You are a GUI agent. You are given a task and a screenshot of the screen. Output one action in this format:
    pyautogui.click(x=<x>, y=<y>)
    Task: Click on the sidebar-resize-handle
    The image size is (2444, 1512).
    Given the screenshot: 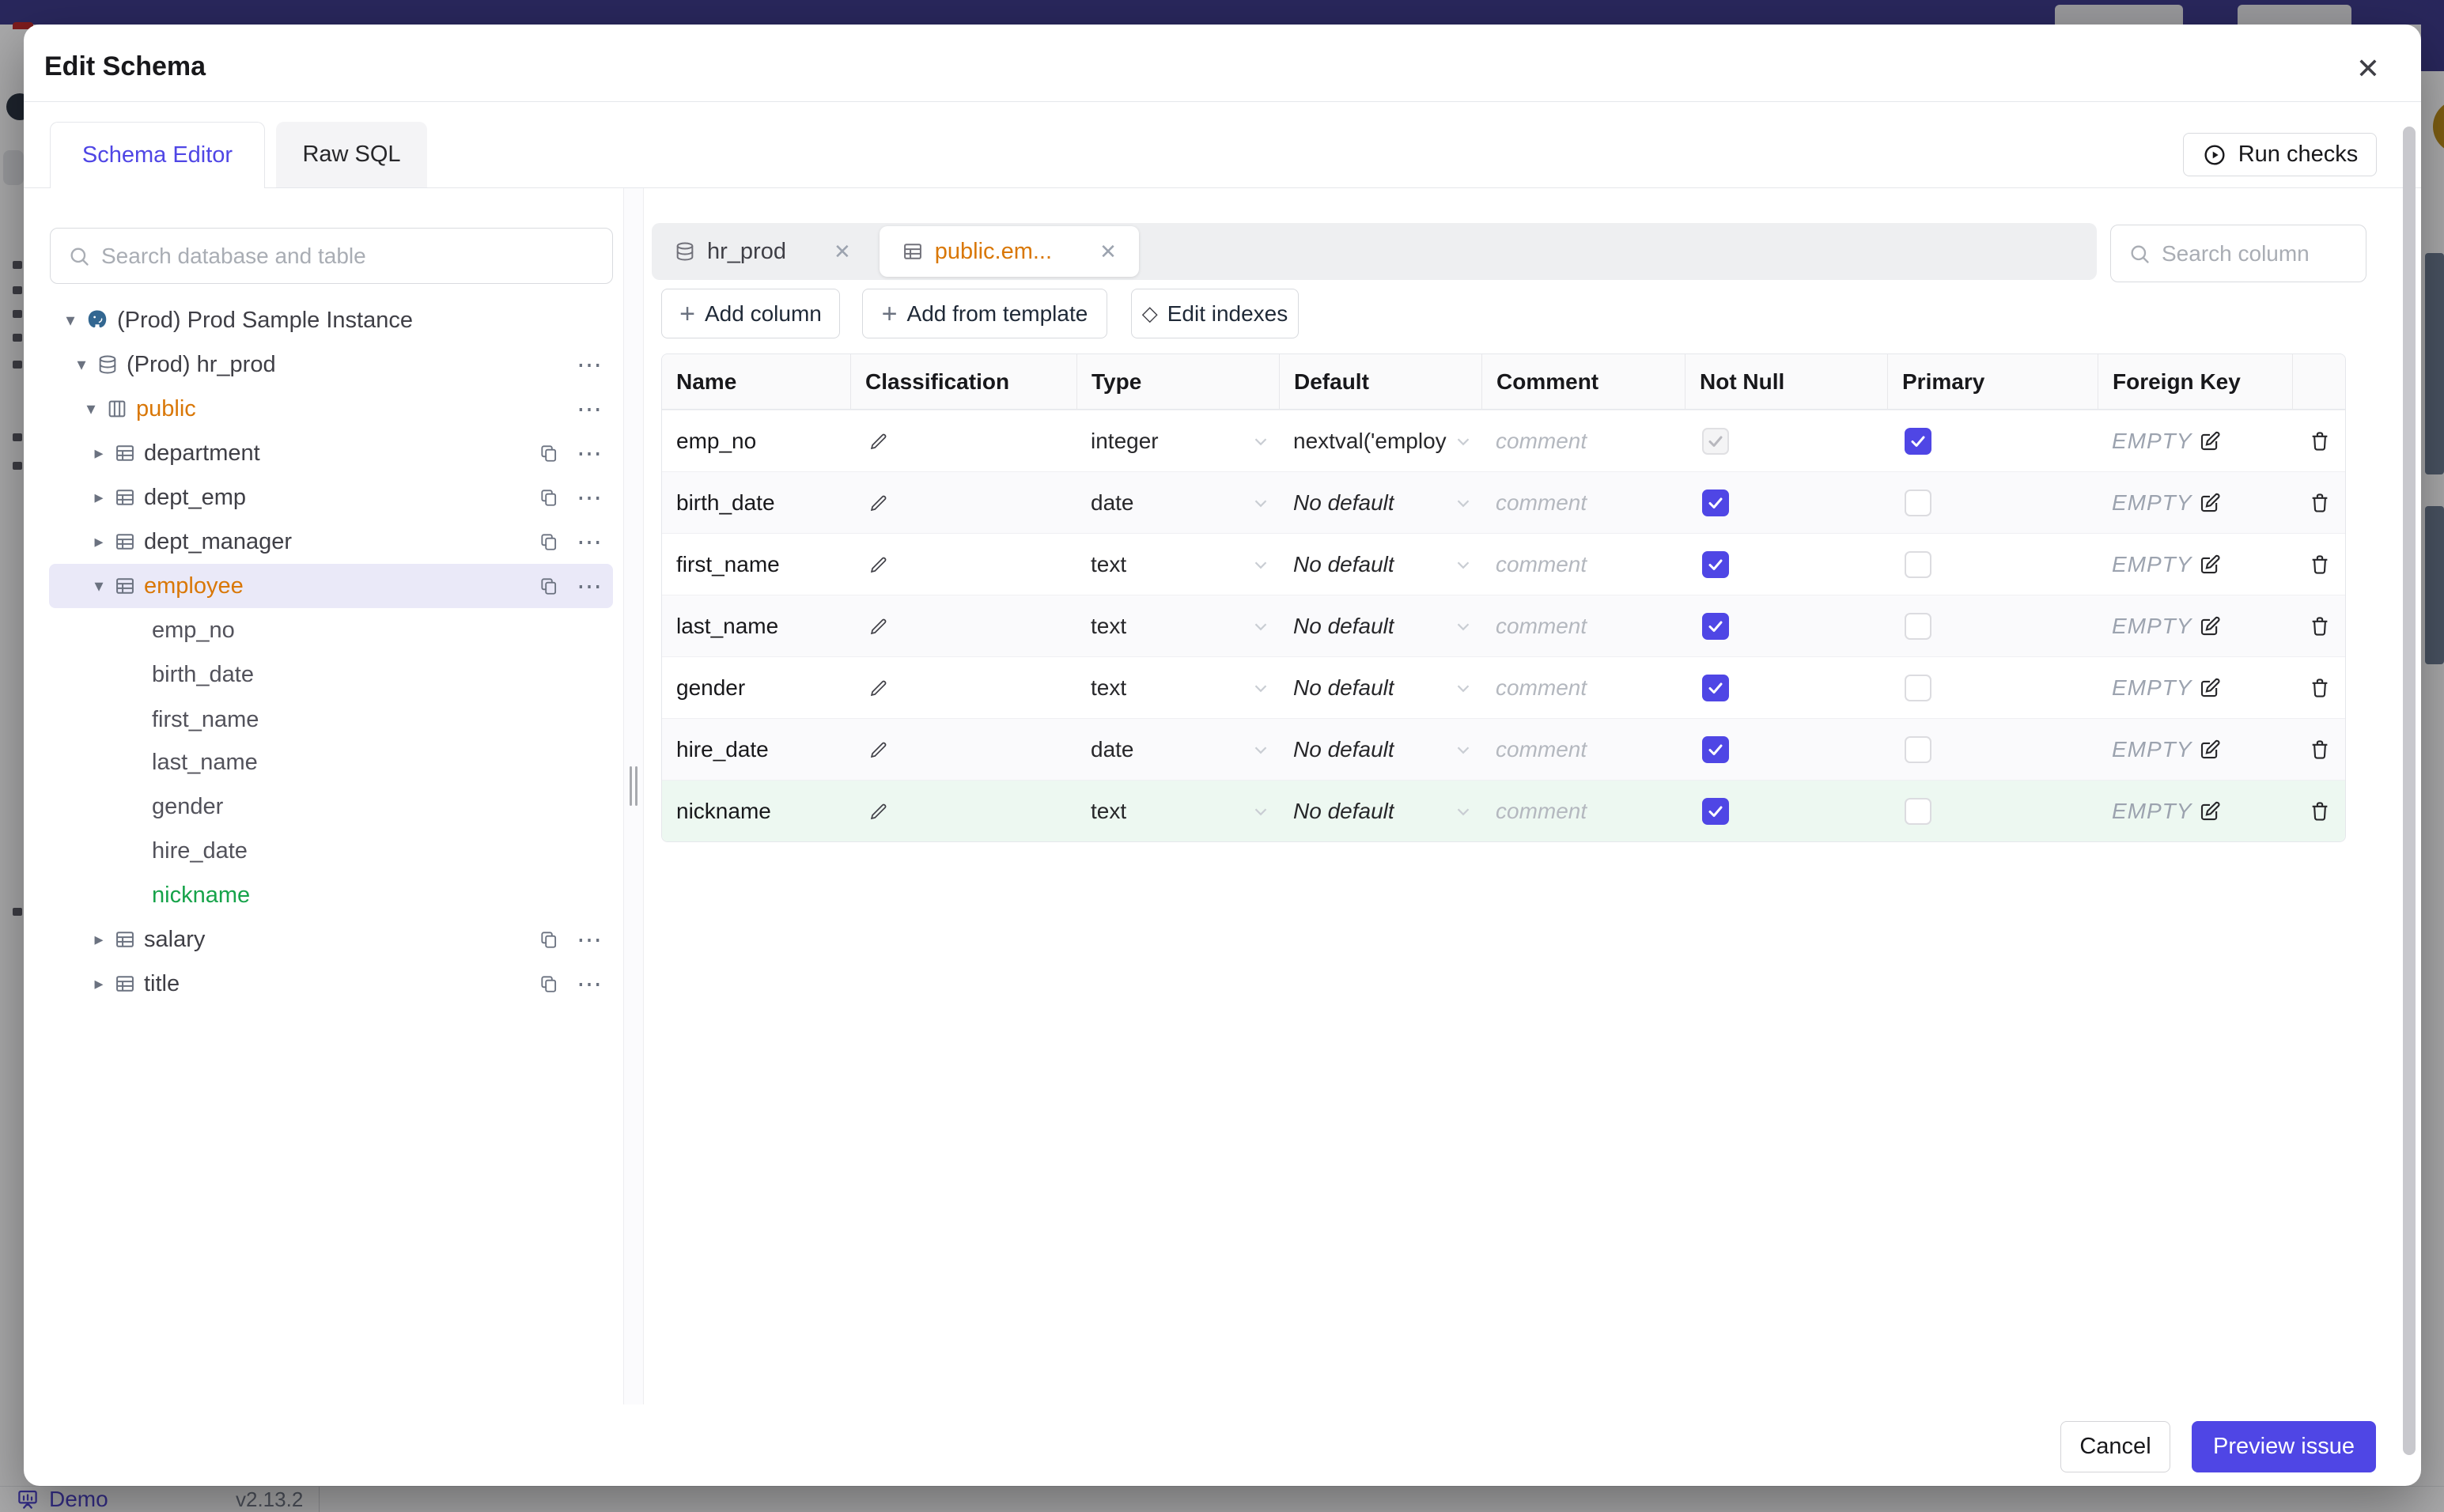 What is the action you would take?
    pyautogui.click(x=633, y=796)
    